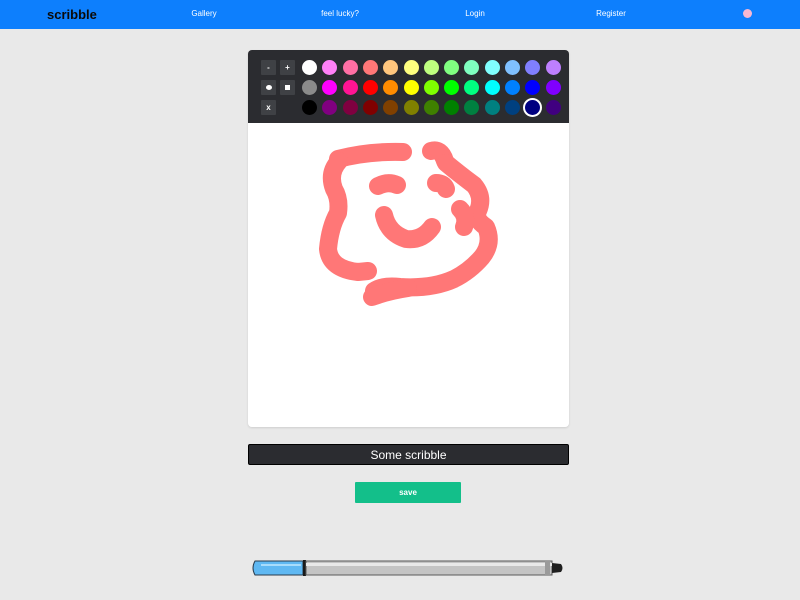 This screenshot has width=800, height=600. What do you see at coordinates (611, 13) in the screenshot?
I see `nav-link-register: Register` at bounding box center [611, 13].